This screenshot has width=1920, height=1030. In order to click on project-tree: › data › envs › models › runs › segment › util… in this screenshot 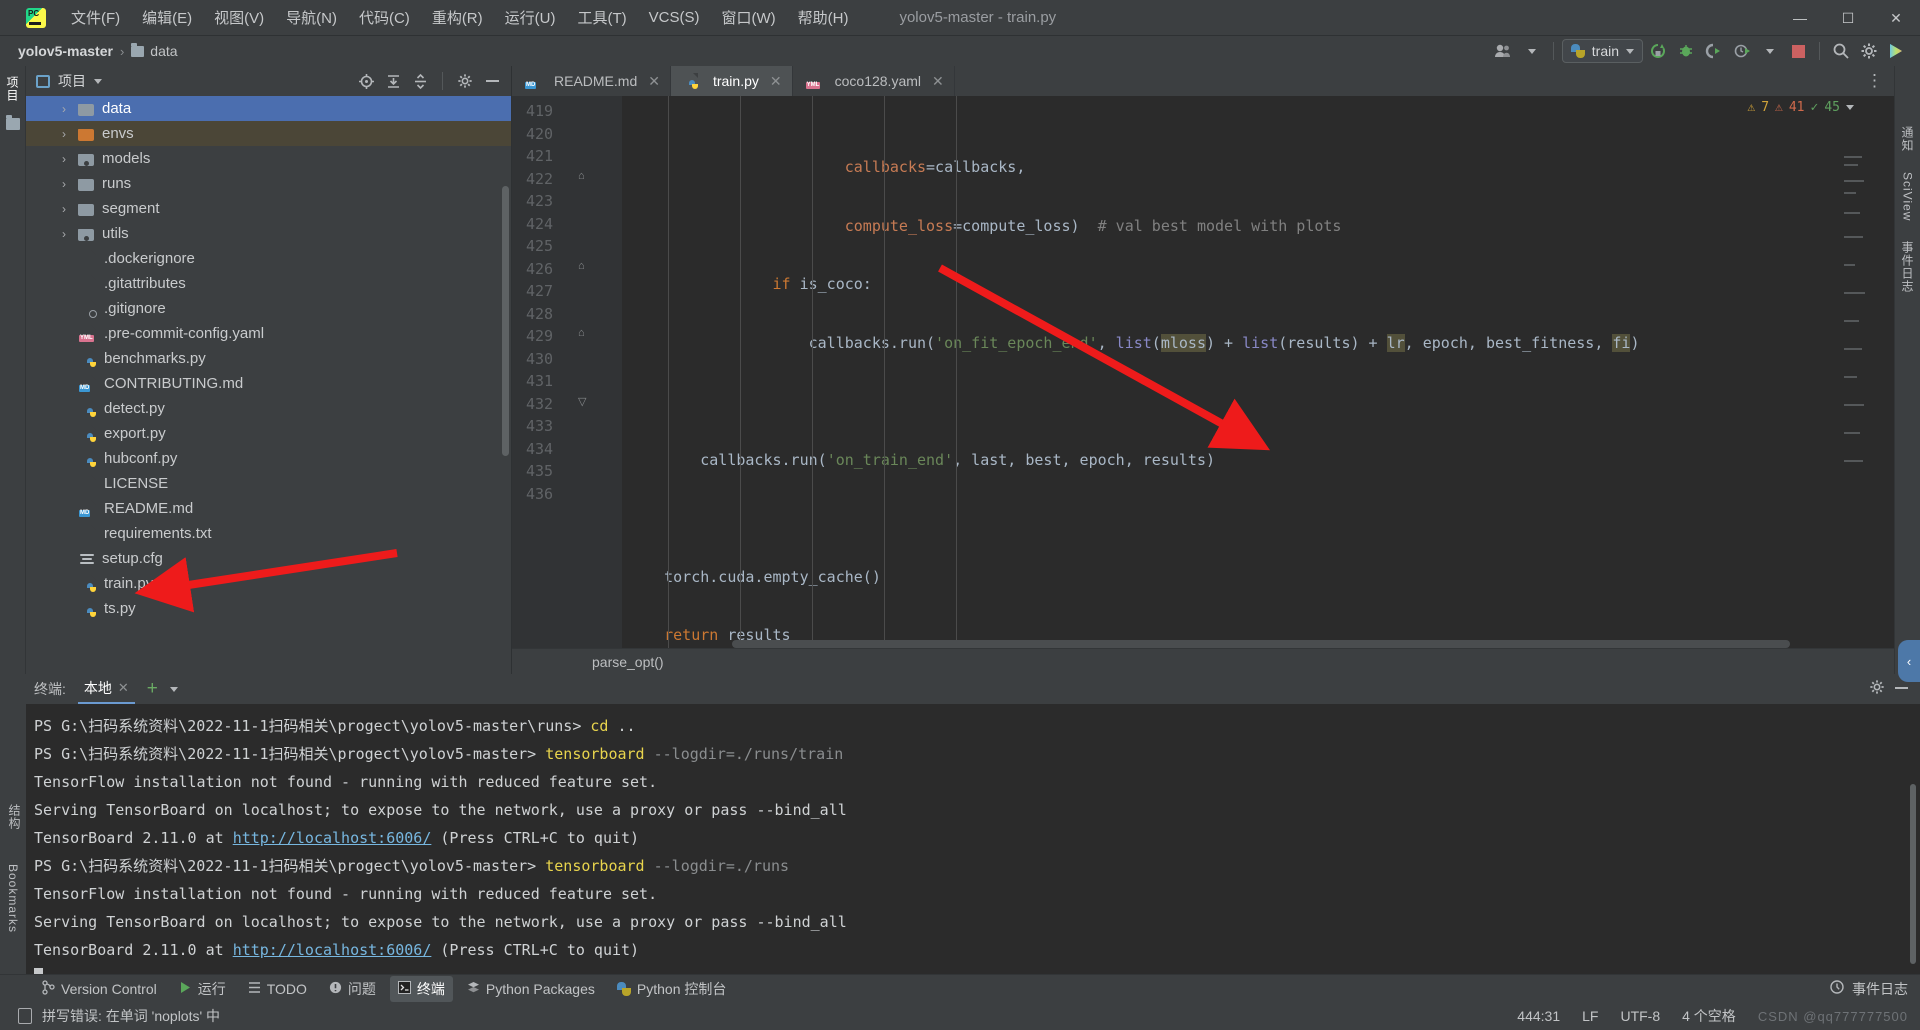, I will do `click(268, 385)`.